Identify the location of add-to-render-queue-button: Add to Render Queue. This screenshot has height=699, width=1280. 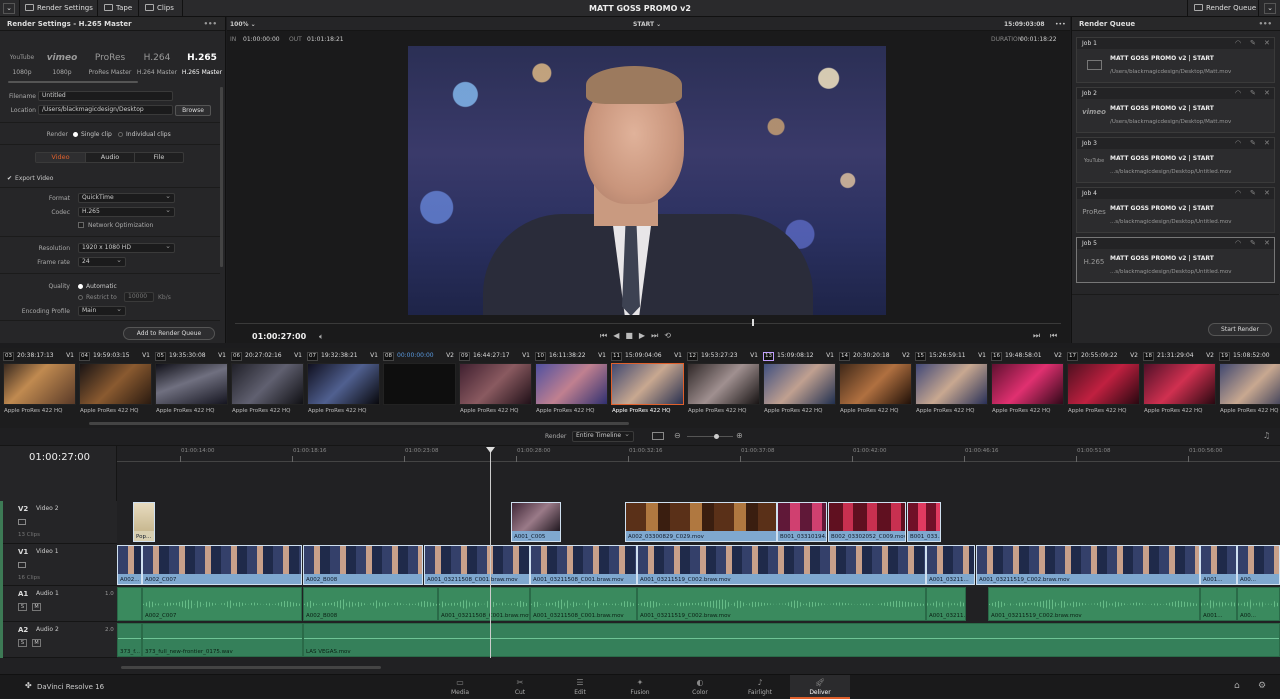
(169, 333).